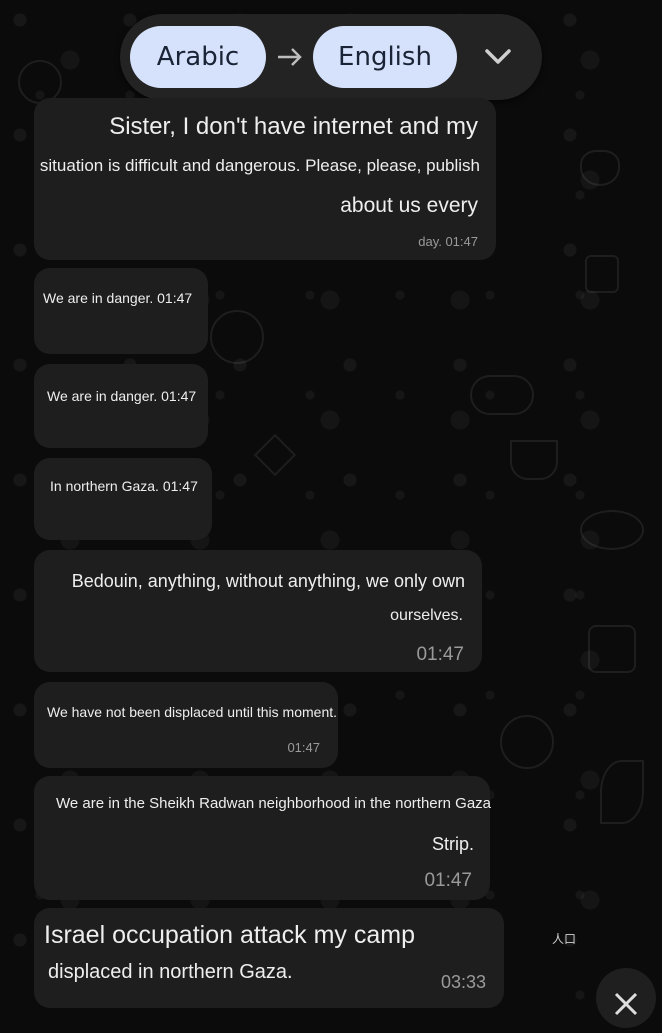 The height and width of the screenshot is (1033, 662). I want to click on side-label: 人口, so click(564, 939).